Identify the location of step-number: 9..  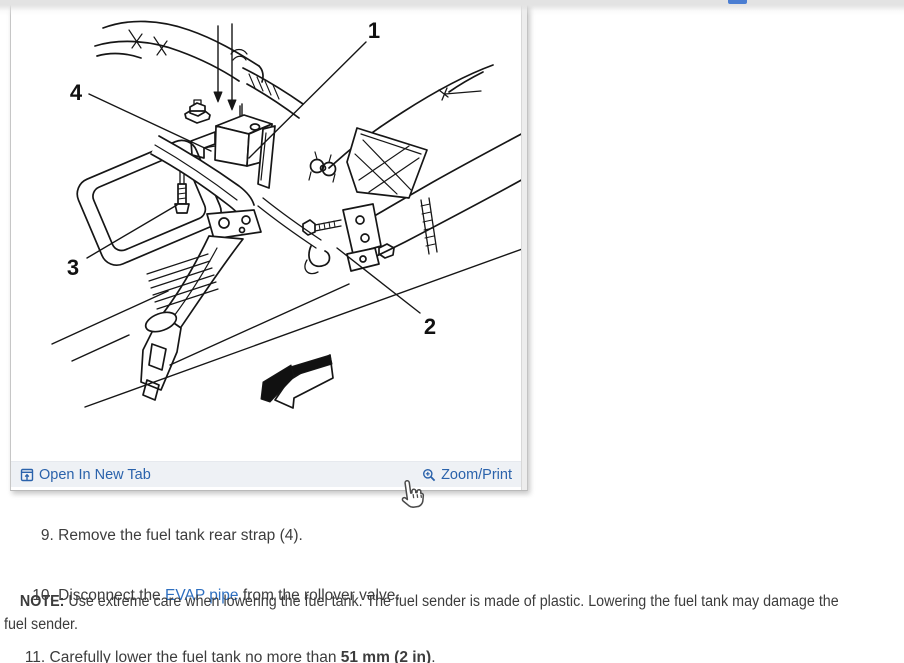
(47, 535).